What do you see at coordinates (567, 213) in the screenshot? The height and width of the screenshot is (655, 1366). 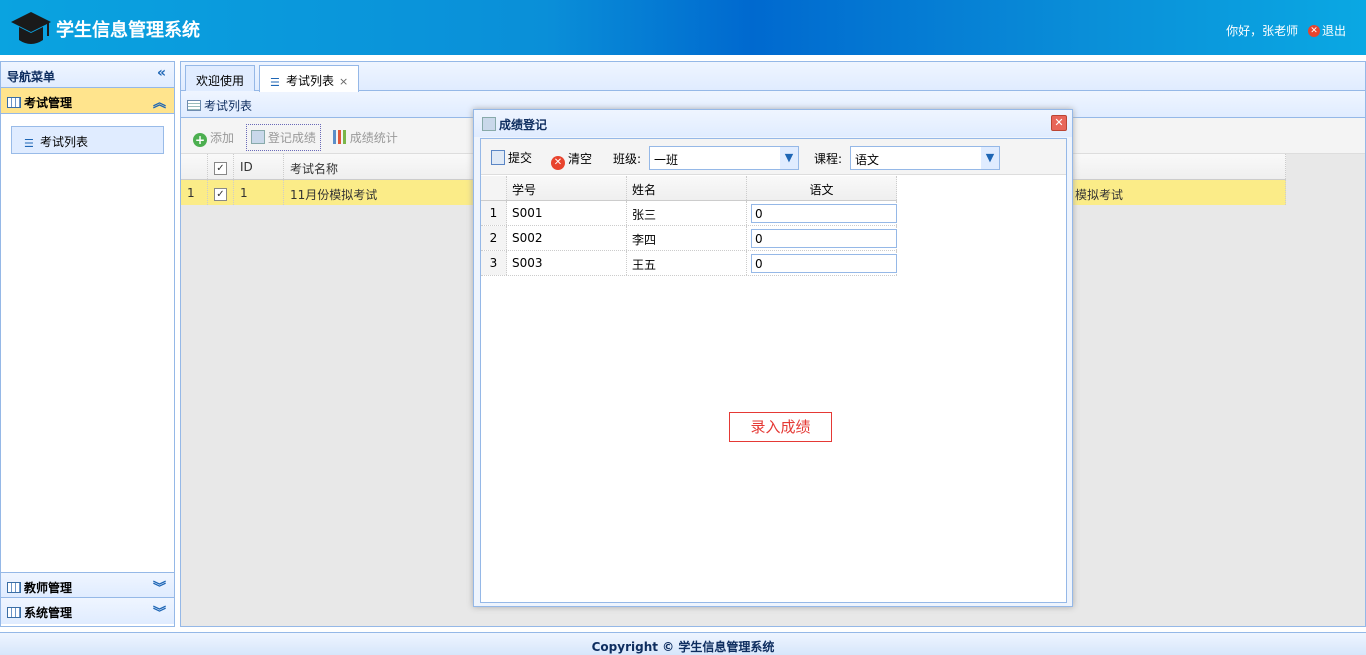 I see `row-student-id: S001` at bounding box center [567, 213].